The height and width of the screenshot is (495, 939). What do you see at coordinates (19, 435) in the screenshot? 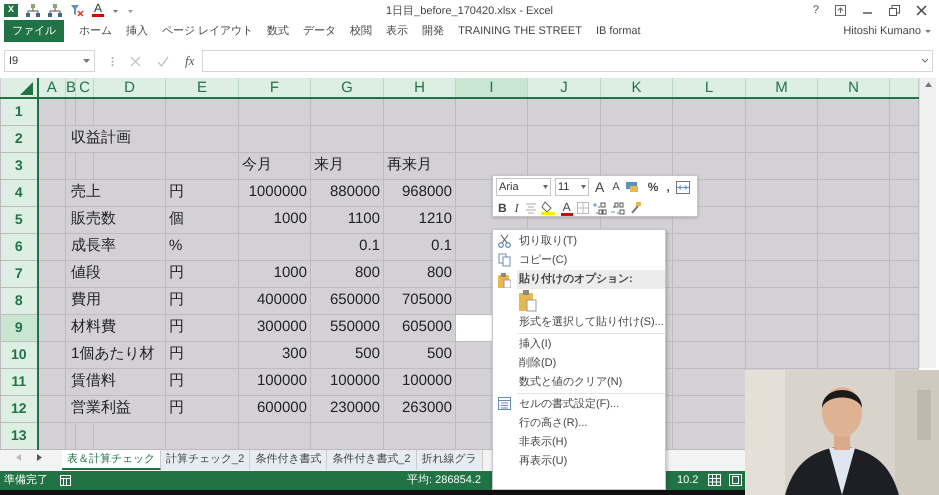
I see `row-header: 13` at bounding box center [19, 435].